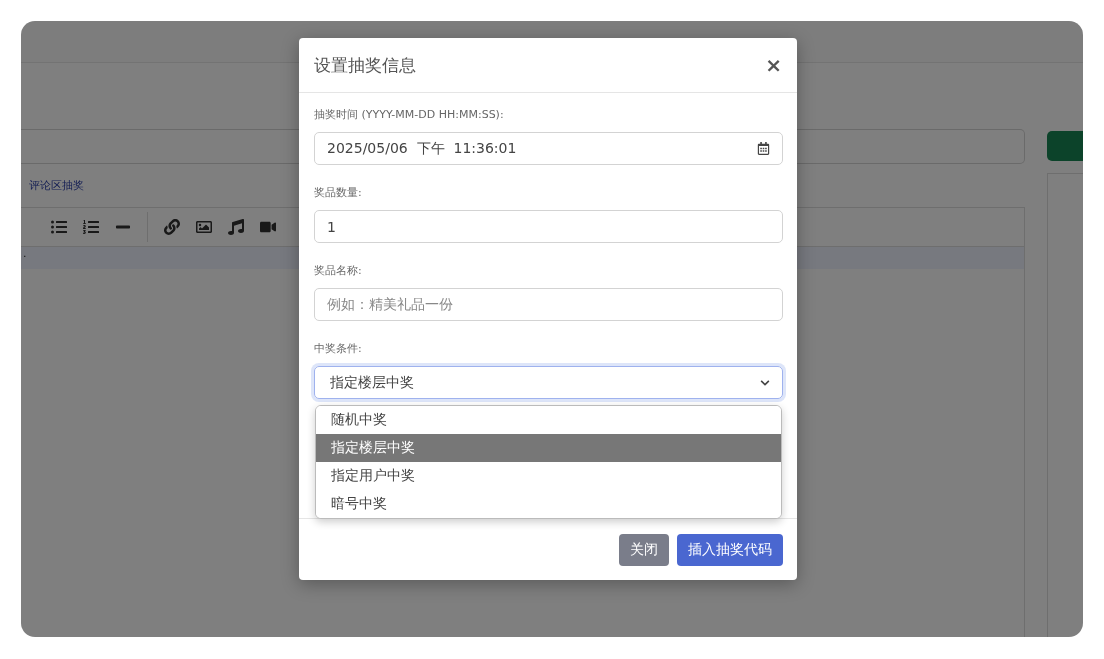 The width and height of the screenshot is (1104, 659). What do you see at coordinates (548, 448) in the screenshot?
I see `dropdown-option: 指定楼层中奖` at bounding box center [548, 448].